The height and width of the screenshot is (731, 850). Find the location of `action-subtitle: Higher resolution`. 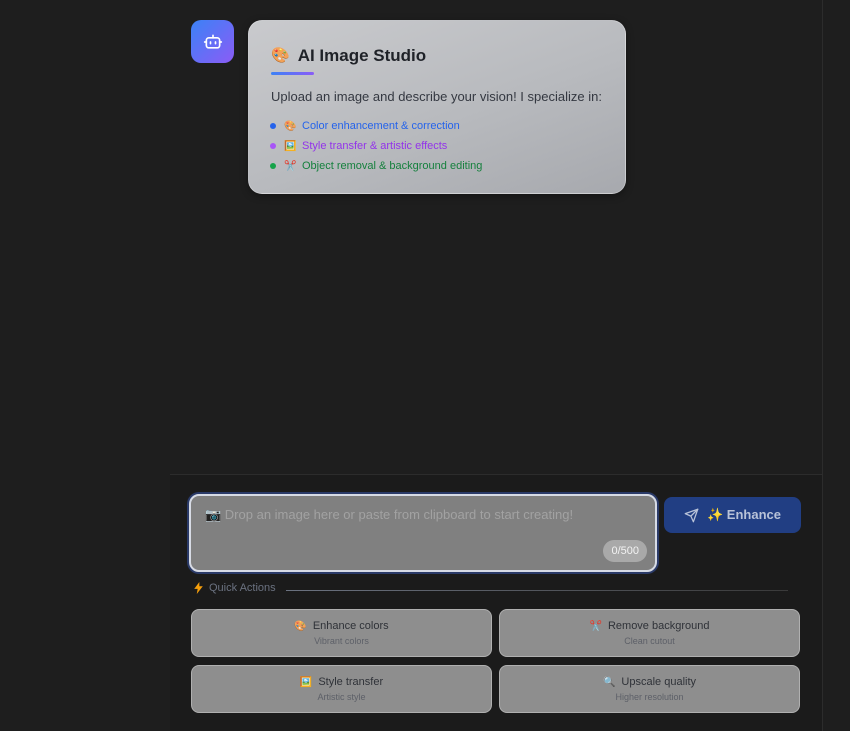

action-subtitle: Higher resolution is located at coordinates (649, 697).